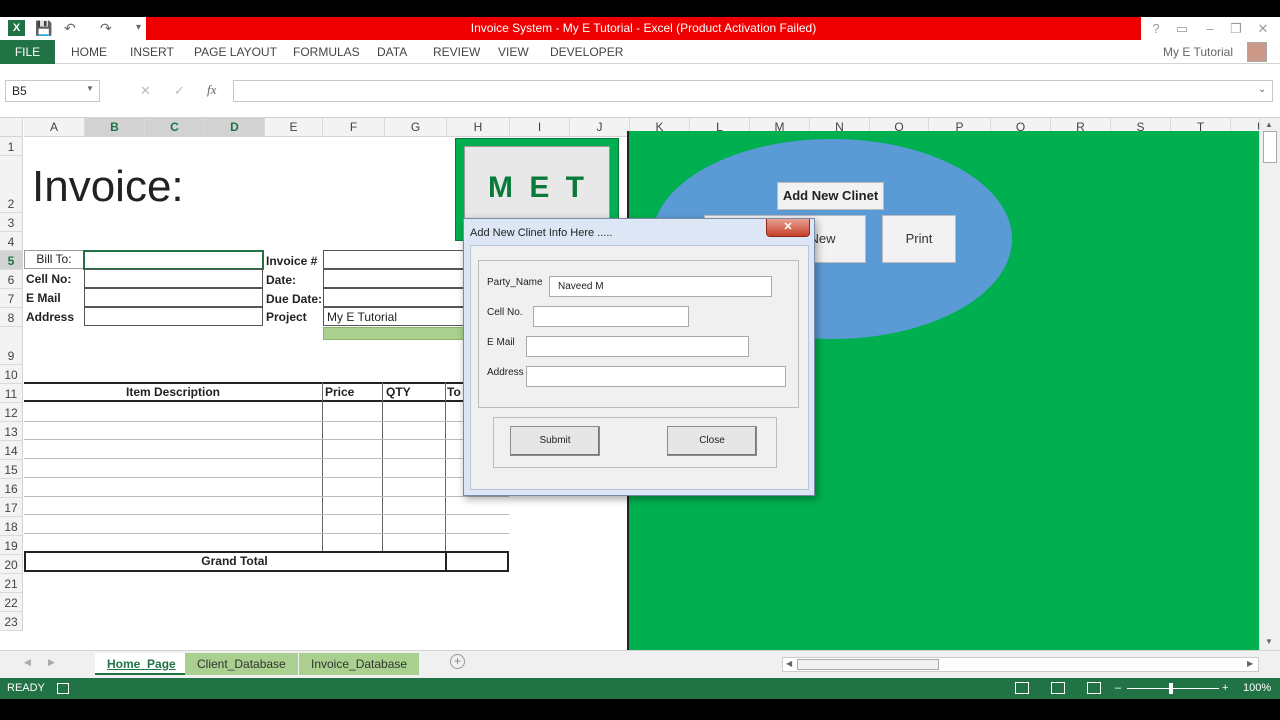  Describe the element at coordinates (830, 196) in the screenshot. I see `add-new-client-shape: Add New Clinet` at that location.